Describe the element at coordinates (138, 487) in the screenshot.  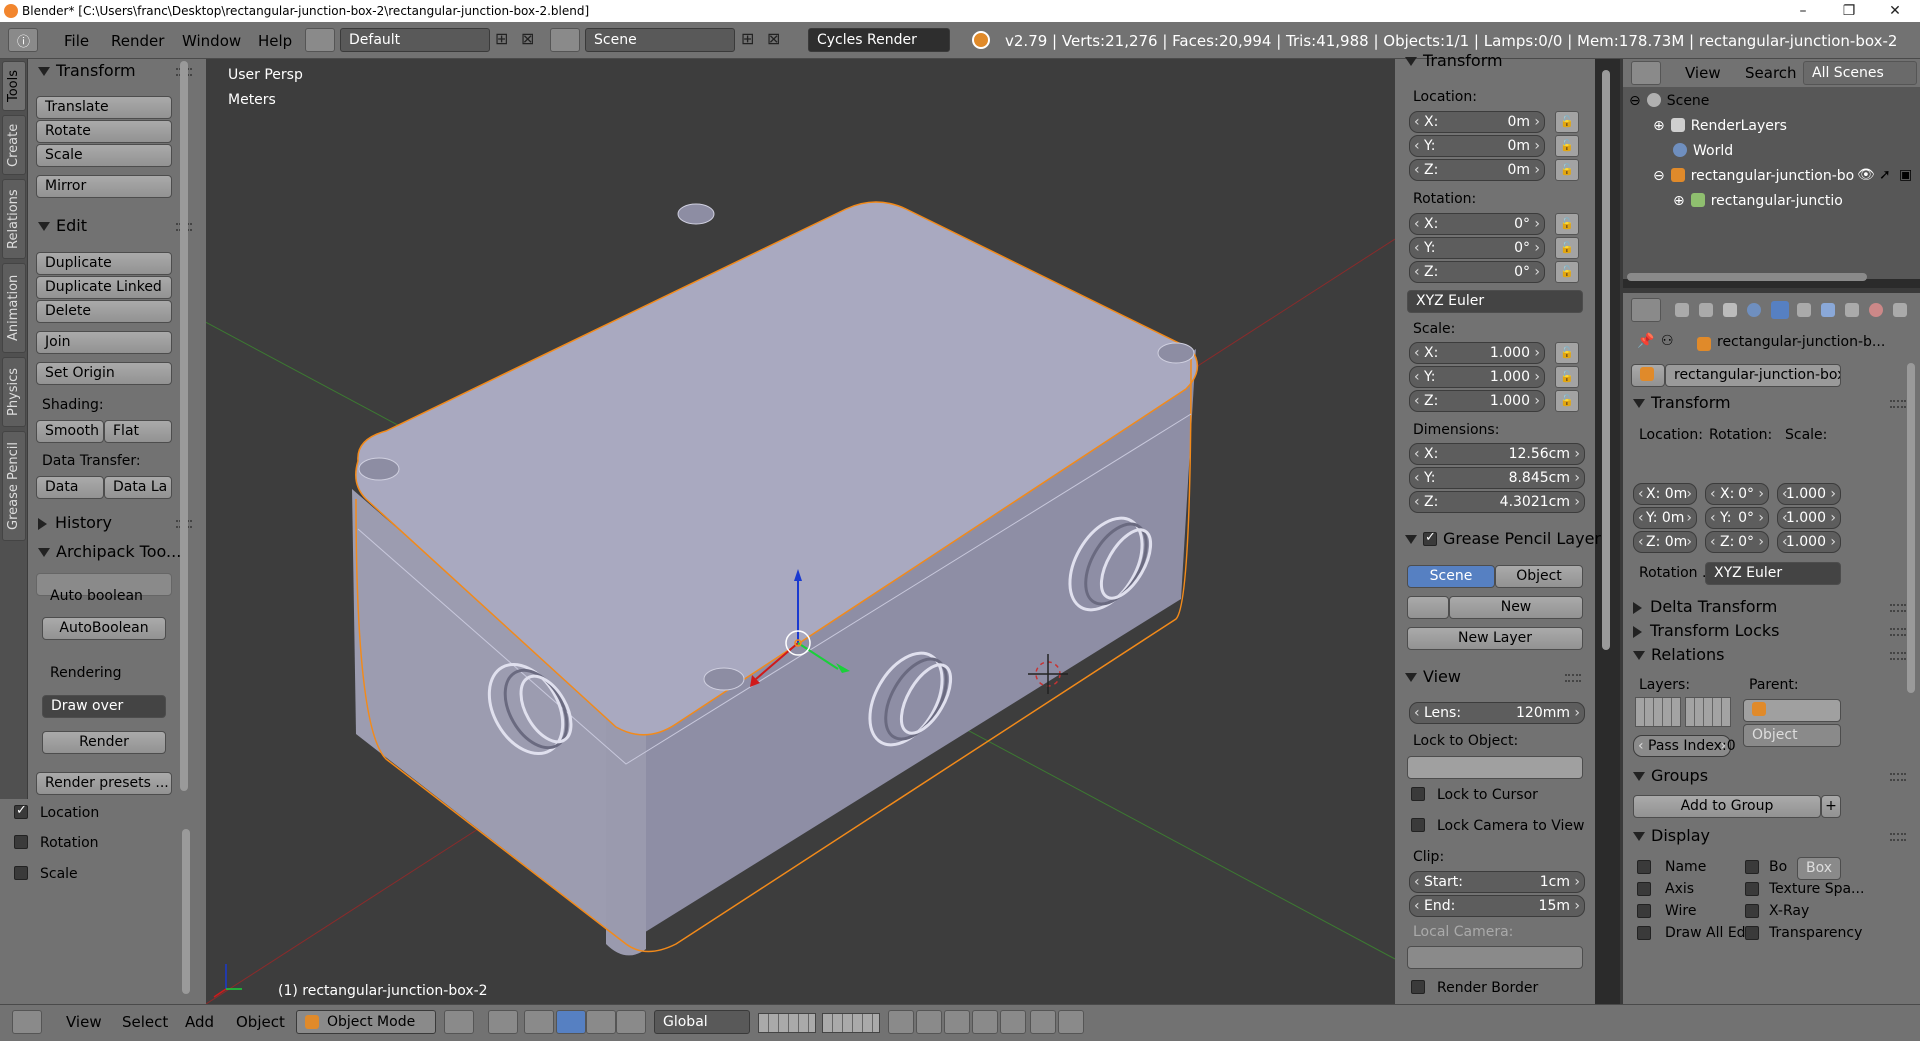
I see `data-layers-button: Data La` at that location.